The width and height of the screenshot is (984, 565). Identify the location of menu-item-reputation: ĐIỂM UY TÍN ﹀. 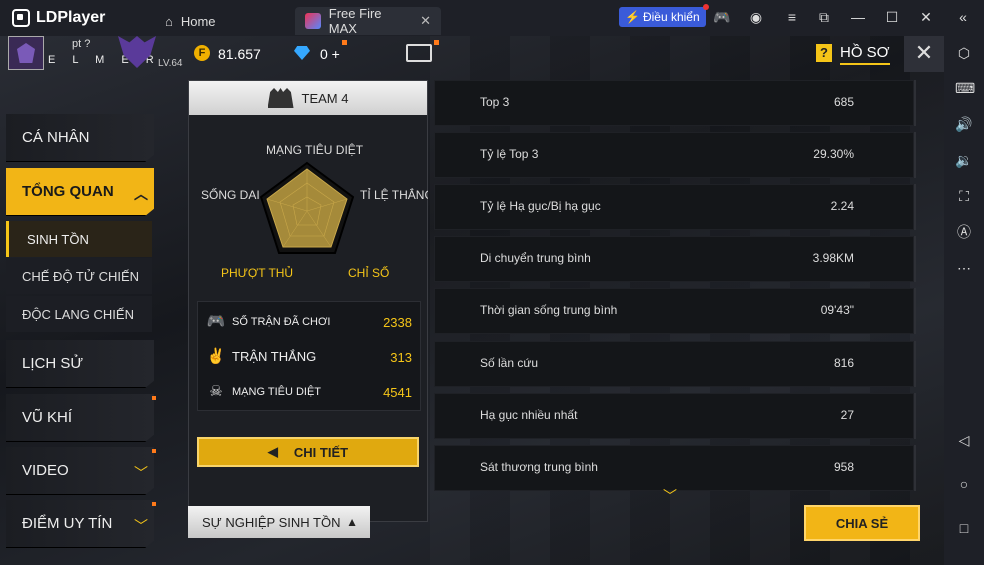
(80, 524).